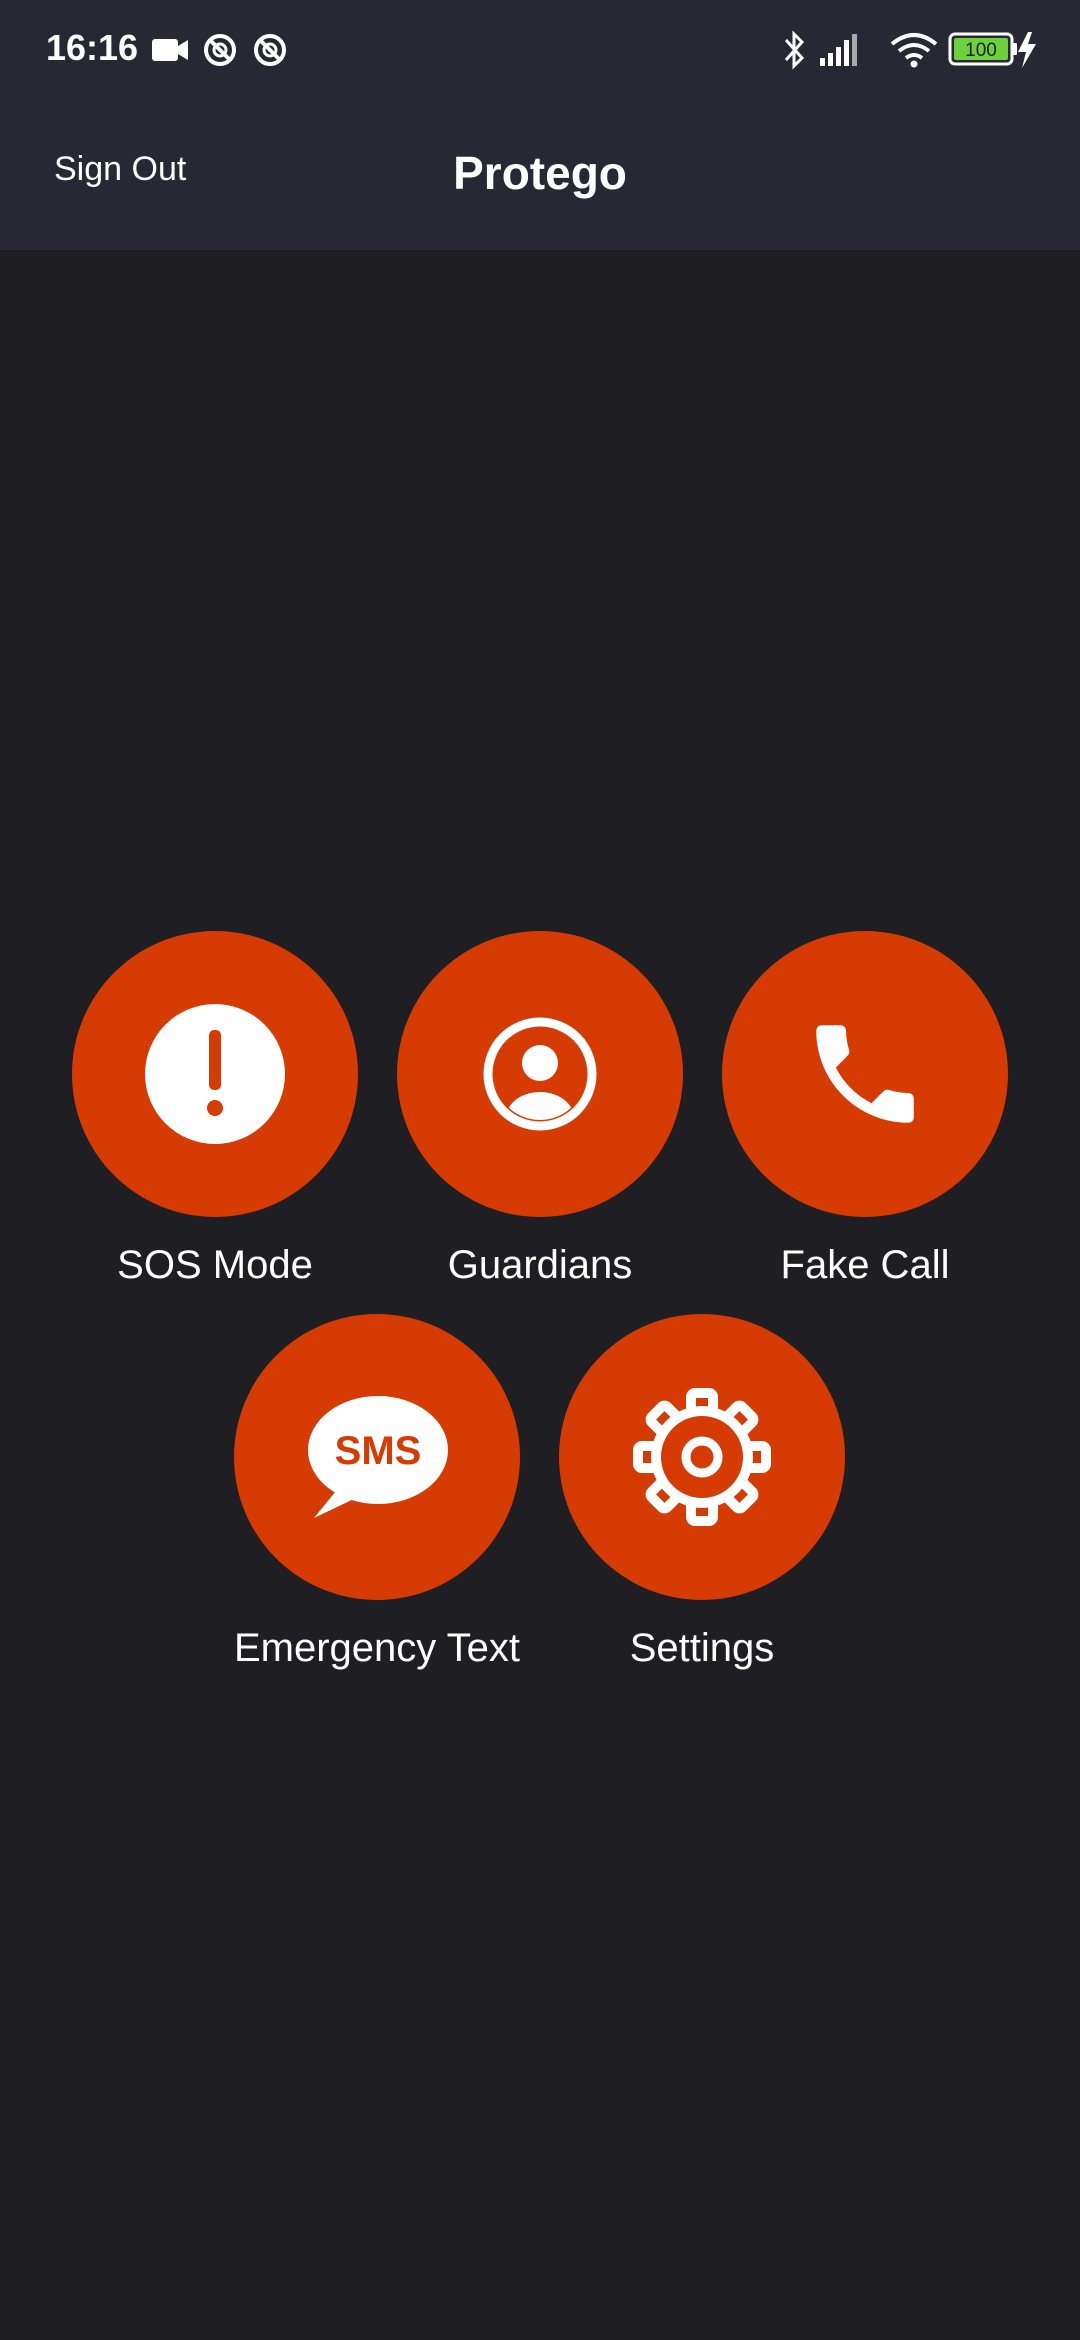 The width and height of the screenshot is (1080, 2340). I want to click on emergency-text-button: SMS Emergency Text, so click(377, 1492).